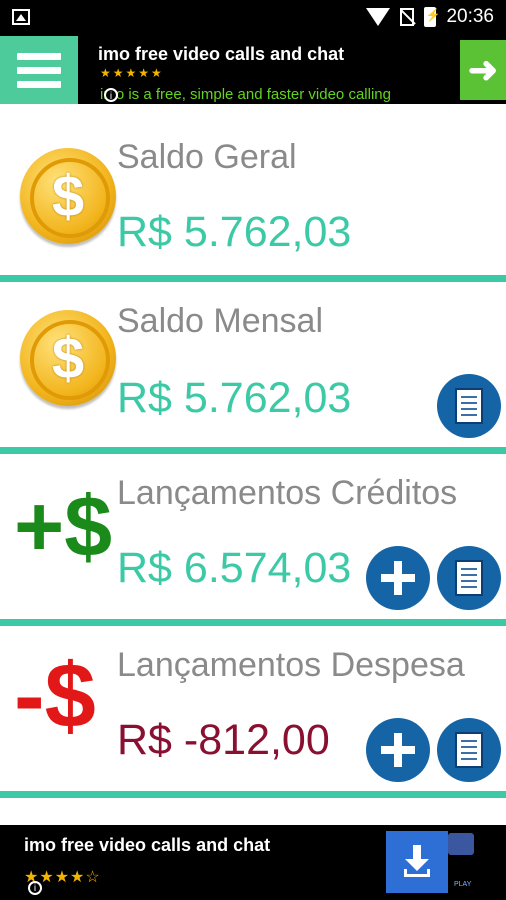  Describe the element at coordinates (234, 568) in the screenshot. I see `card-amount: R$ 6.574,03` at that location.